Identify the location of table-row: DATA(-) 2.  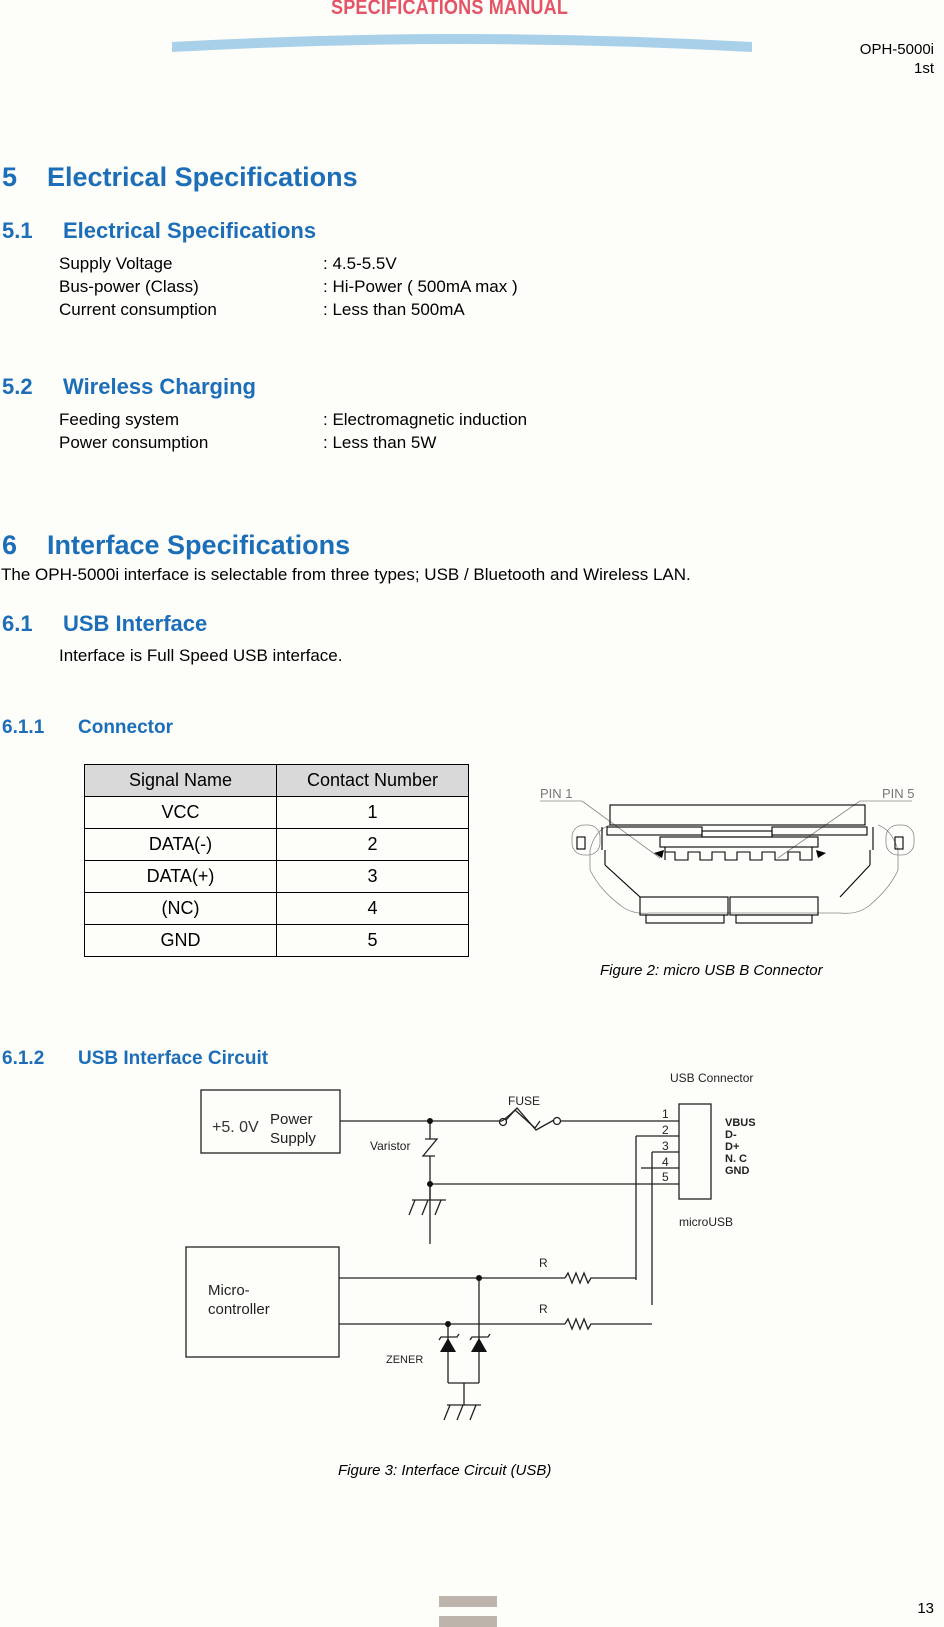
(276, 844).